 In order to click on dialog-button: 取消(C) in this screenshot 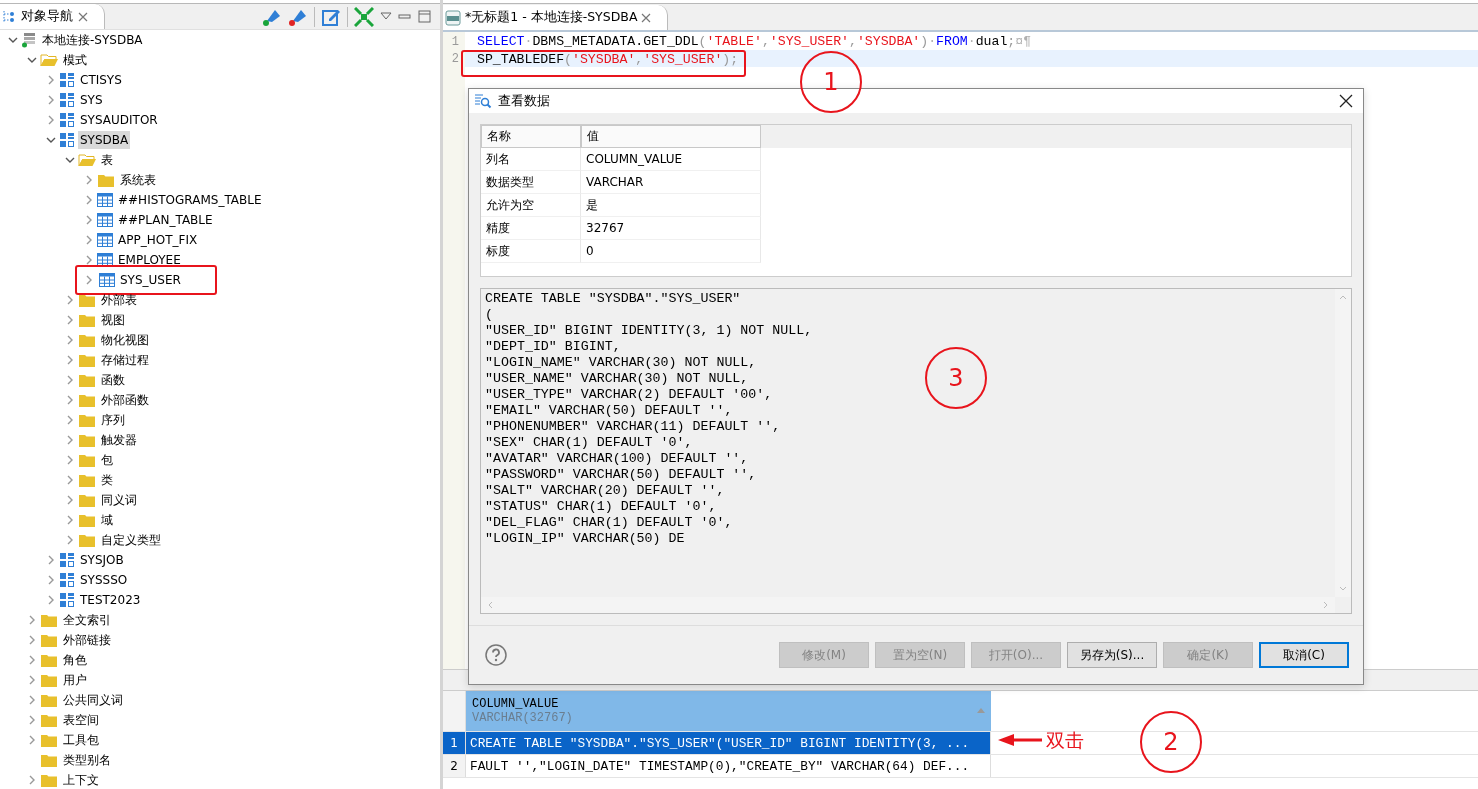, I will do `click(1304, 655)`.